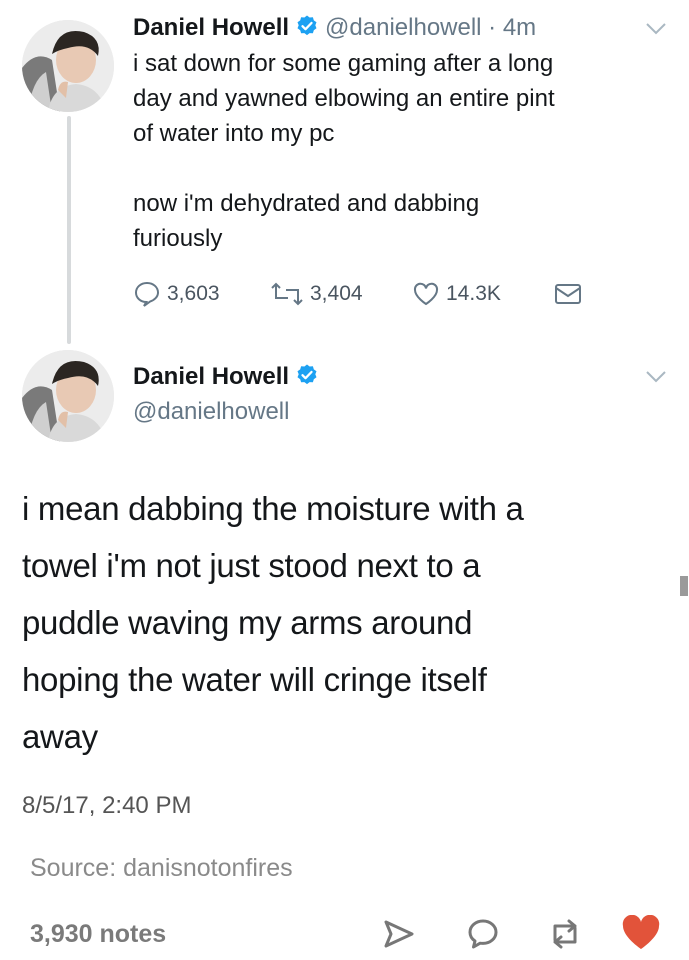 This screenshot has height=960, width=689. Describe the element at coordinates (193, 293) in the screenshot. I see `reply-count: 3,603` at that location.